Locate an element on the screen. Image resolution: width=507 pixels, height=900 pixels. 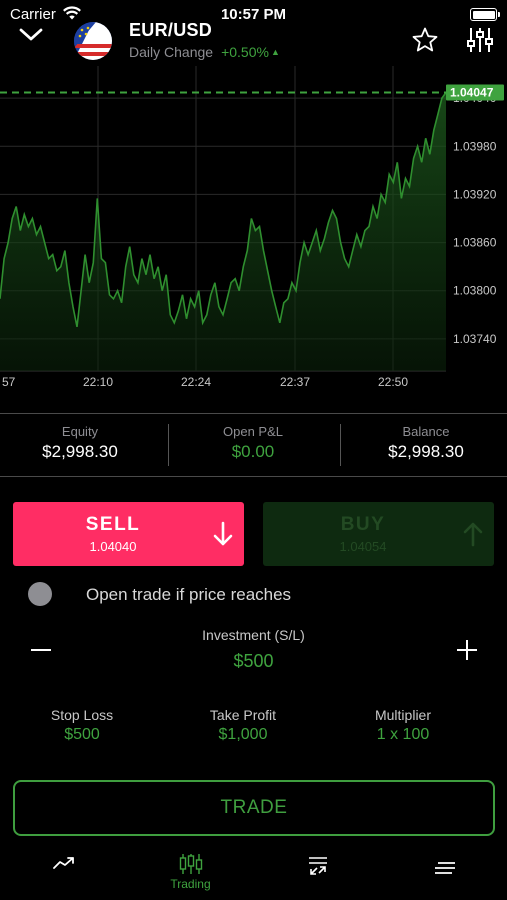
y-tick-label: 1.03860 is located at coordinates (475, 243).